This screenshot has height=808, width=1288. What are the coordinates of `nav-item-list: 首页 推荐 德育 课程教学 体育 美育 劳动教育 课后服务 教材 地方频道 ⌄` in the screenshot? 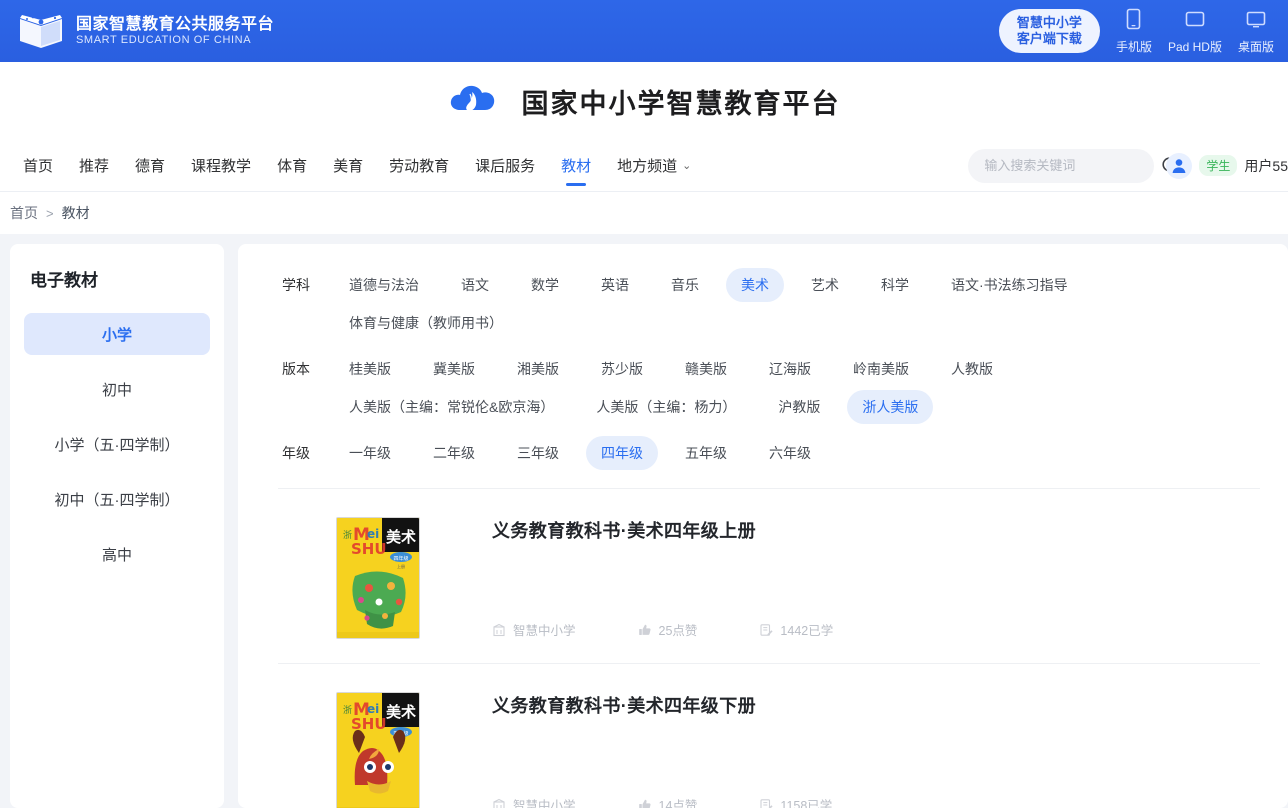 It's located at (357, 166).